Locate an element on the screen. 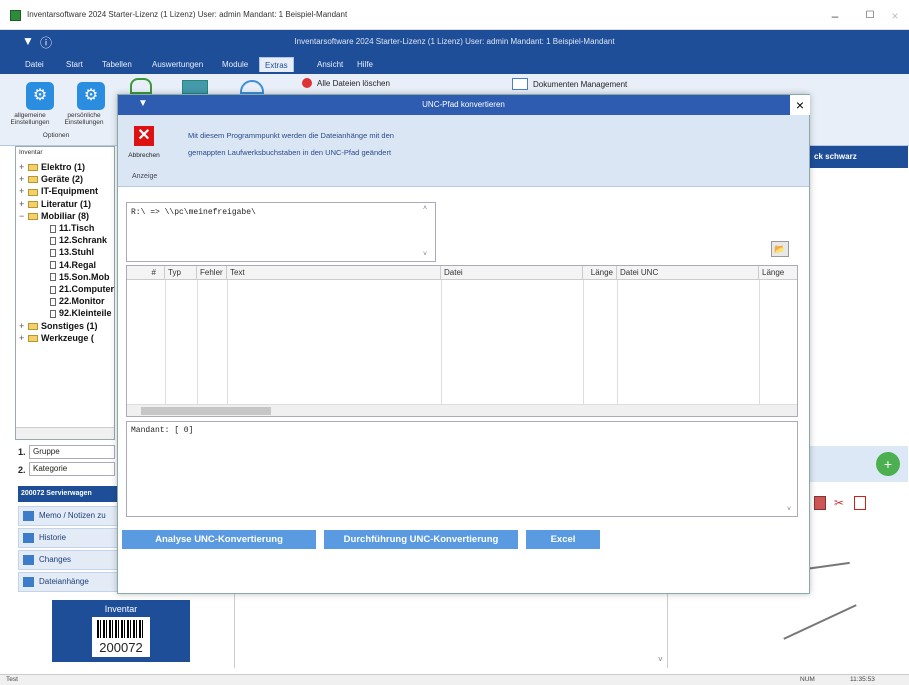 Image resolution: width=909 pixels, height=685 pixels. right-toolbar: + is located at coordinates (859, 464).